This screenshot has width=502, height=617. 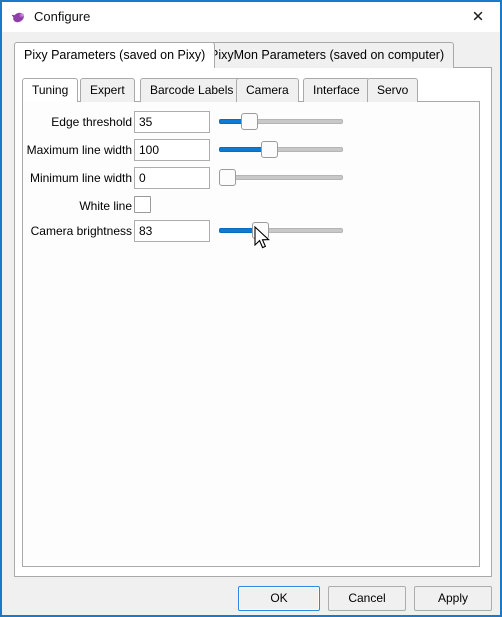 I want to click on row-edge-threshold: Edge threshold, so click(x=252, y=123).